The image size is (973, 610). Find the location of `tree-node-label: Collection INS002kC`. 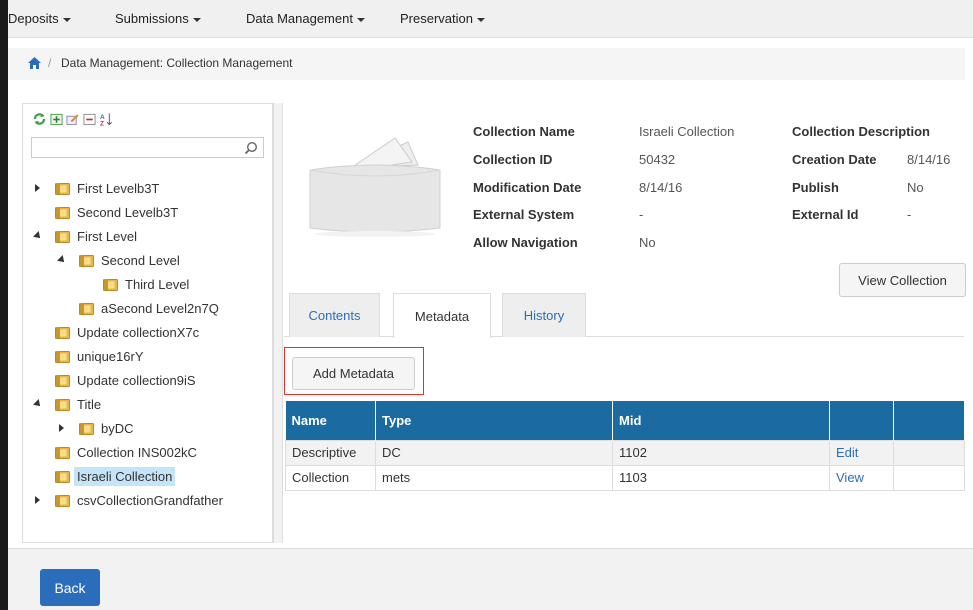

tree-node-label: Collection INS002kC is located at coordinates (137, 452).